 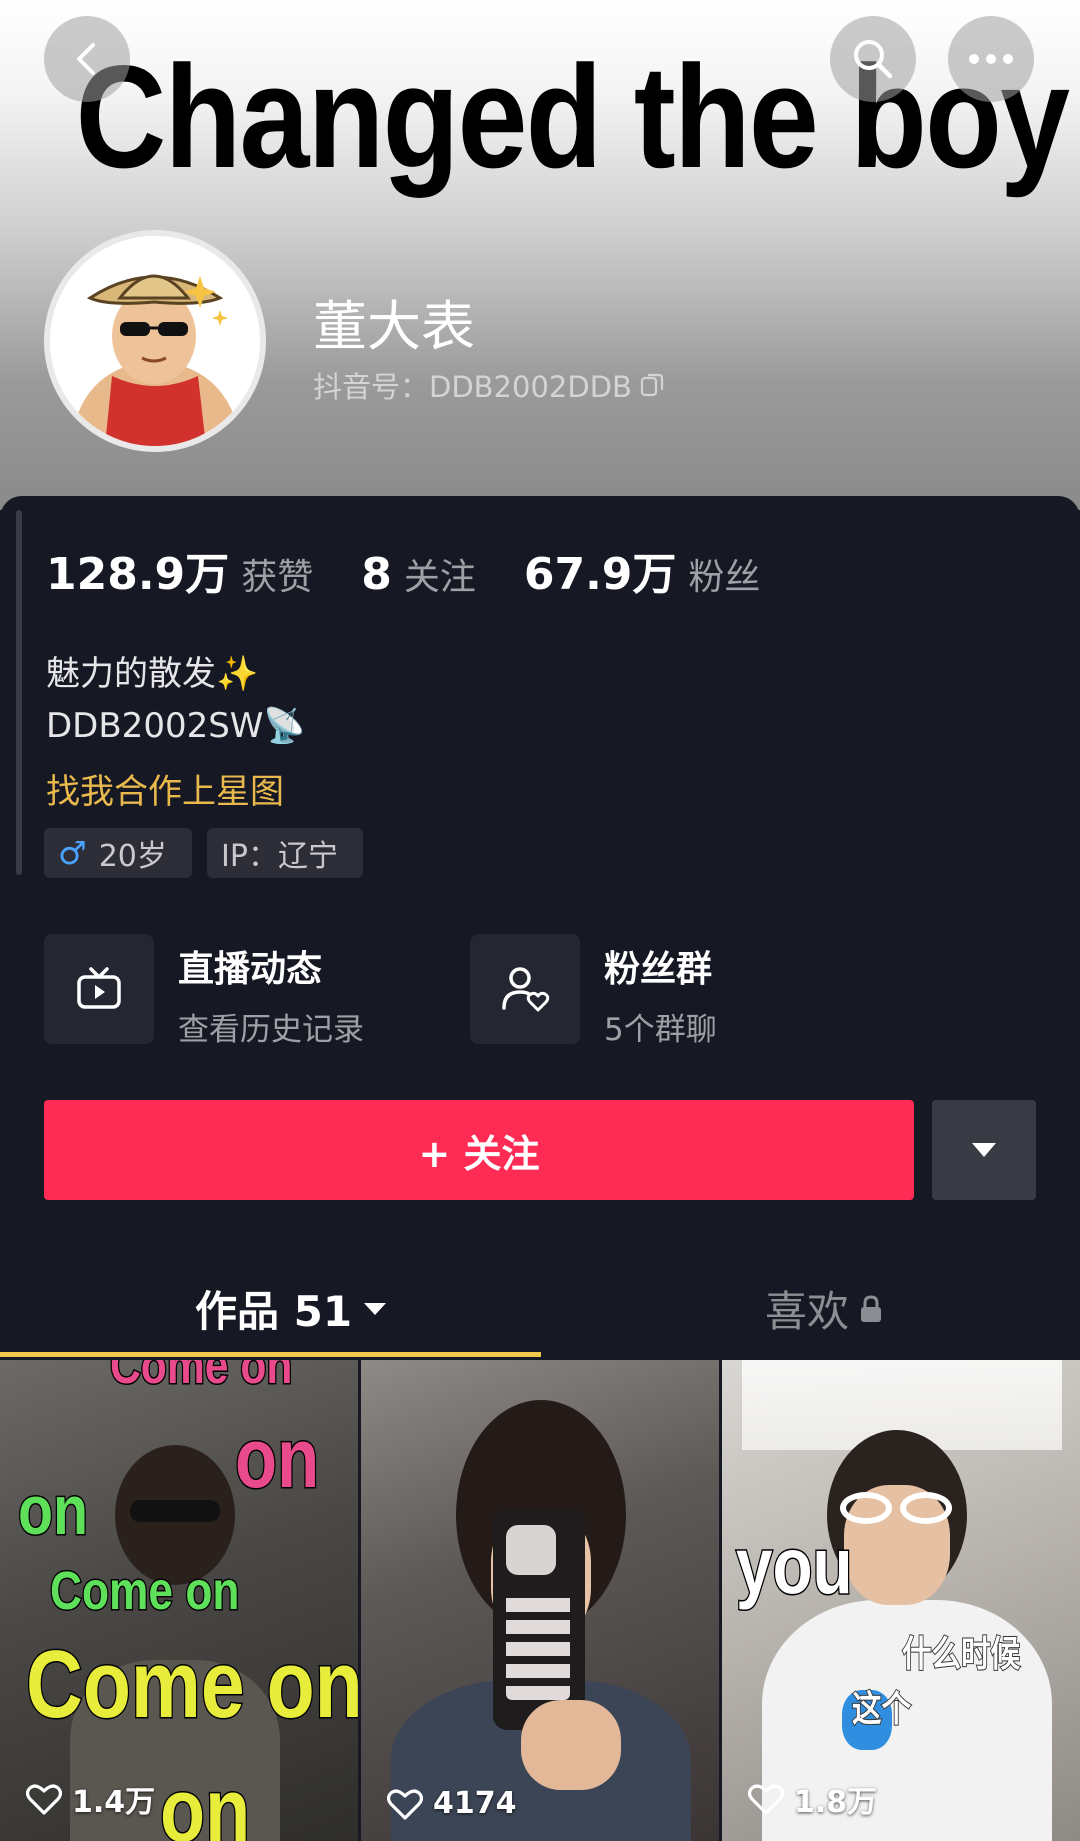 I want to click on video-like-count: 4174, so click(x=452, y=1803).